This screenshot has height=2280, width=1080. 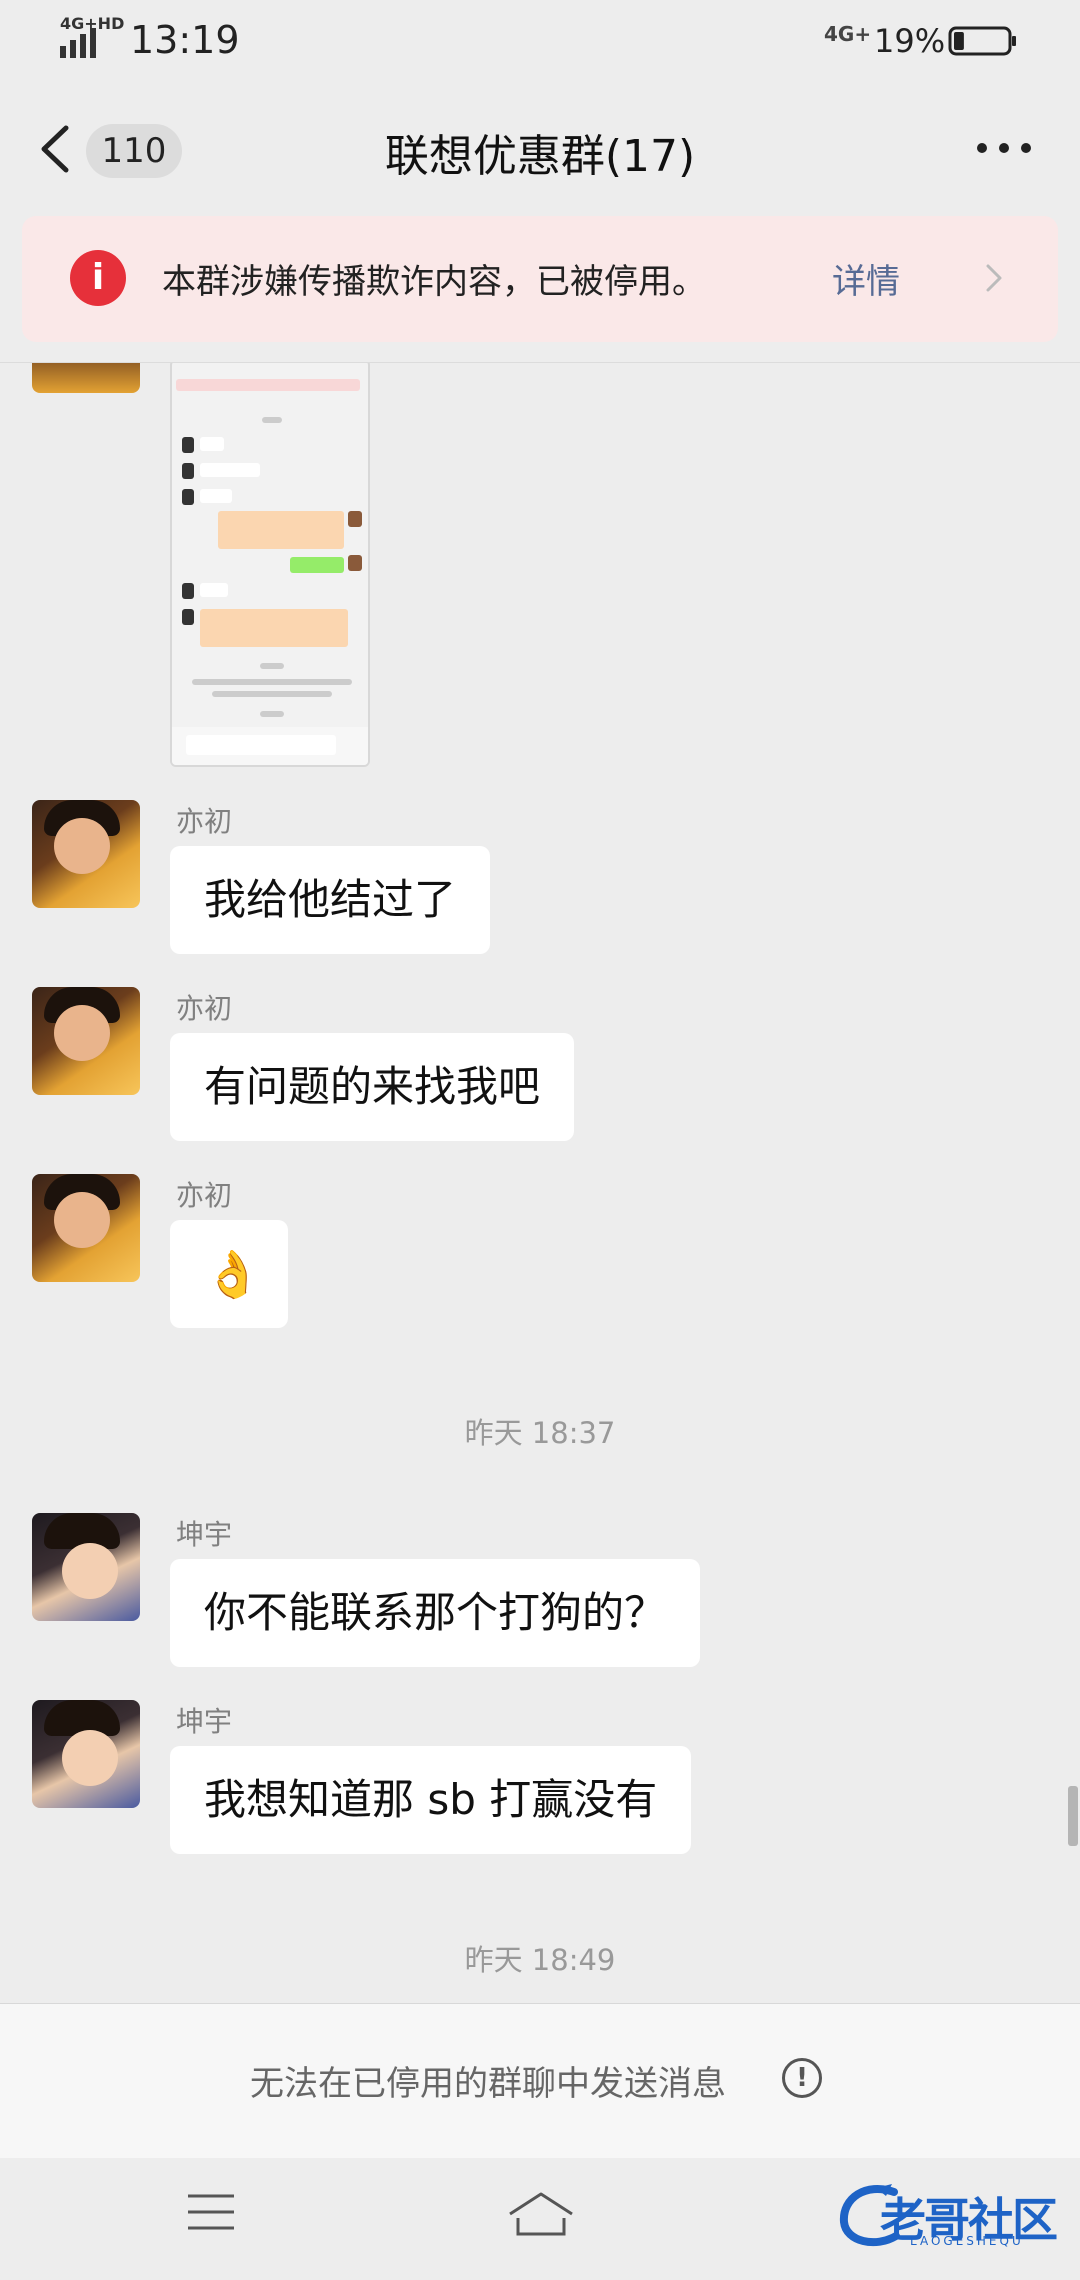 I want to click on disabled-input-bar: 无法在已停用的群聊中发送消息 !, so click(x=540, y=2080).